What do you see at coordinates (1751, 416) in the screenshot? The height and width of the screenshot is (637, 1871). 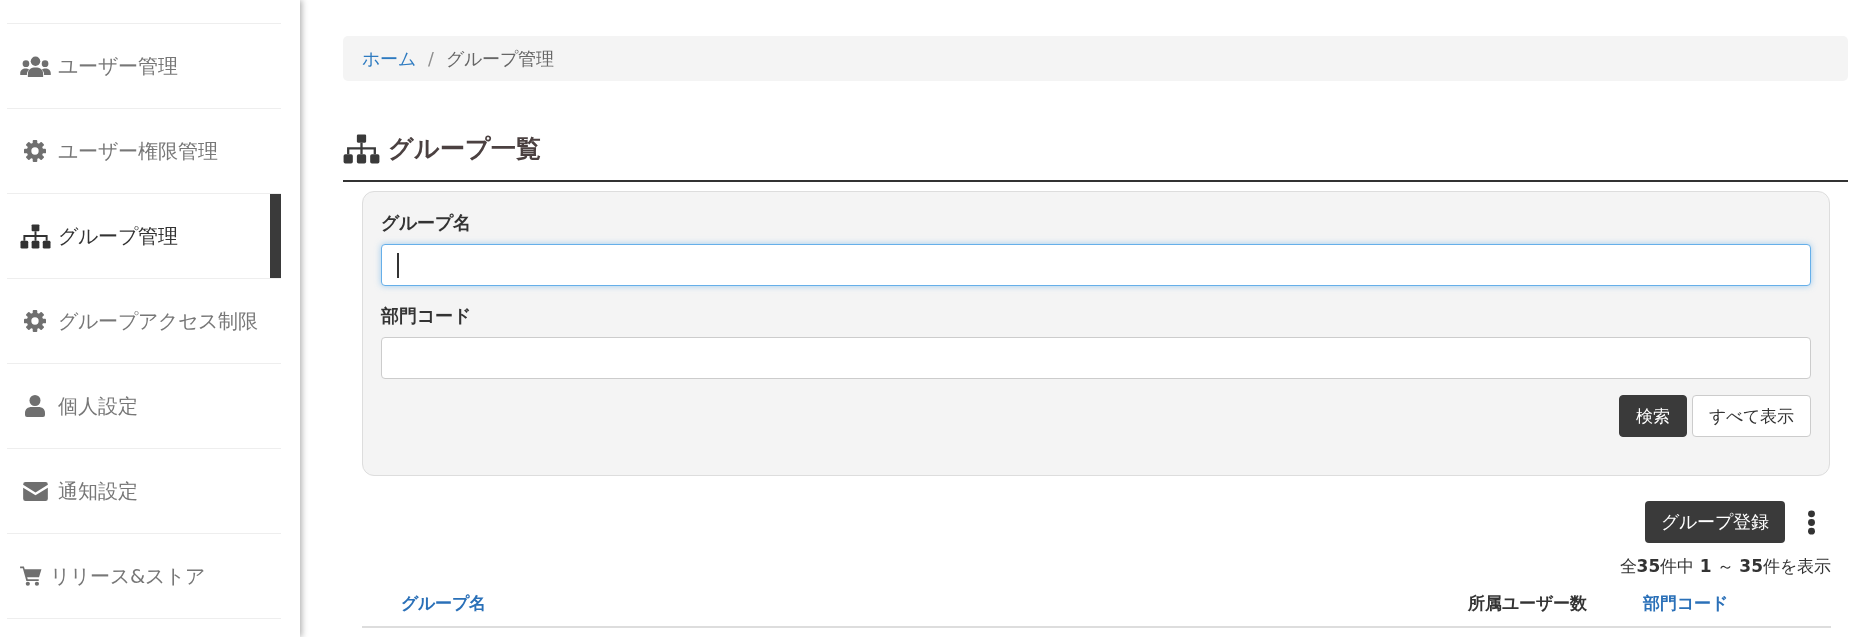 I see `show-all-button: すべて表示` at bounding box center [1751, 416].